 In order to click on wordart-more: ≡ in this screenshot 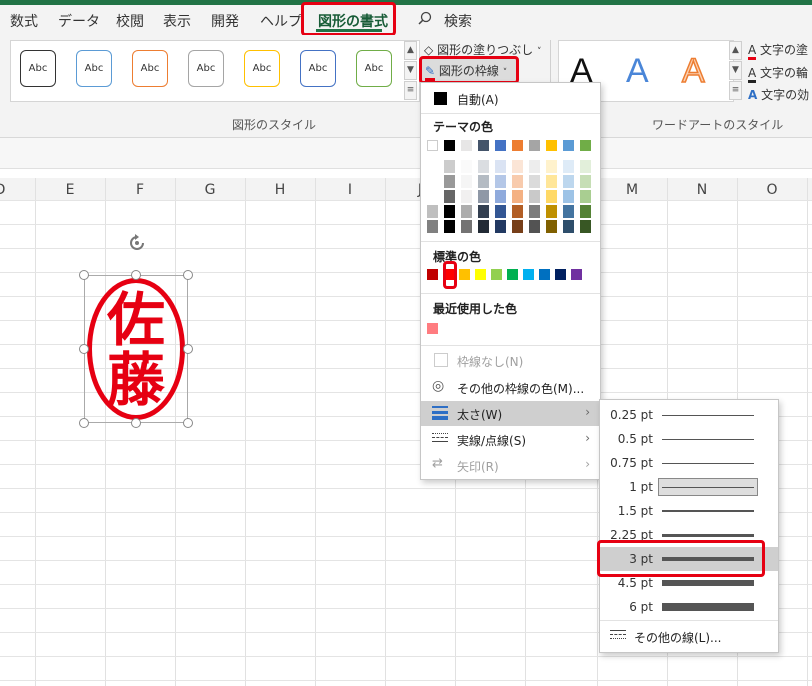, I will do `click(735, 90)`.